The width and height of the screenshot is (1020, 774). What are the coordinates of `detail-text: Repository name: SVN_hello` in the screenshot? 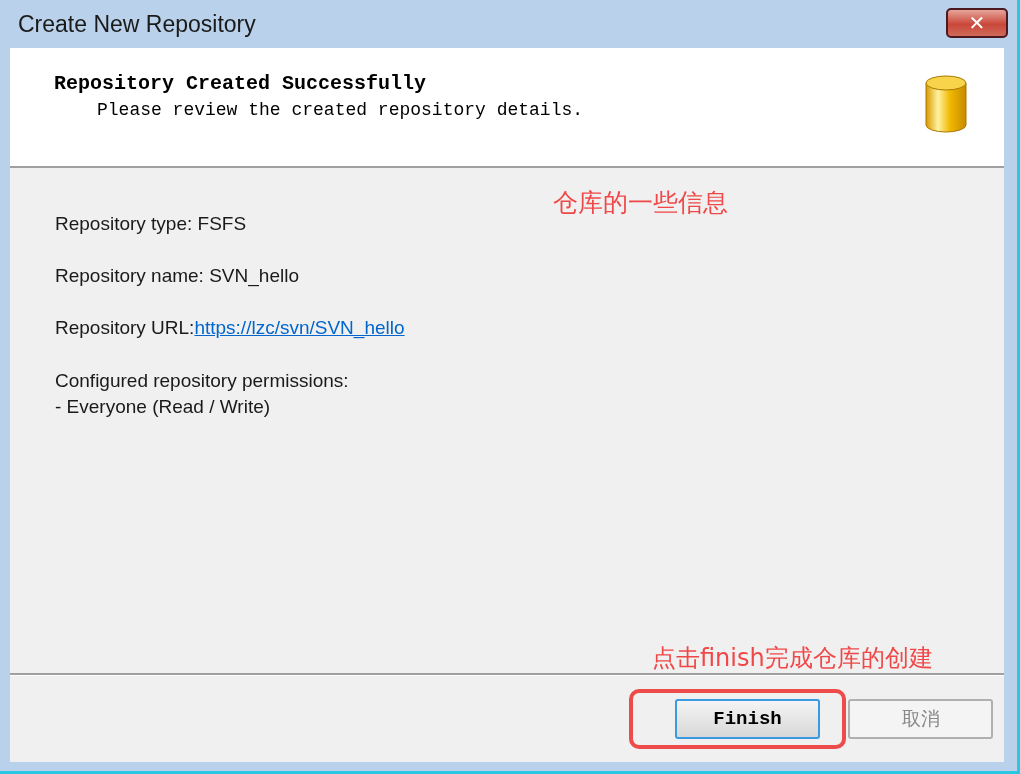 It's located at (177, 275).